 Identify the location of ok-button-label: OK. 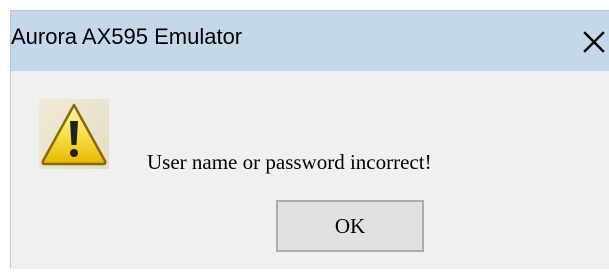
(350, 225).